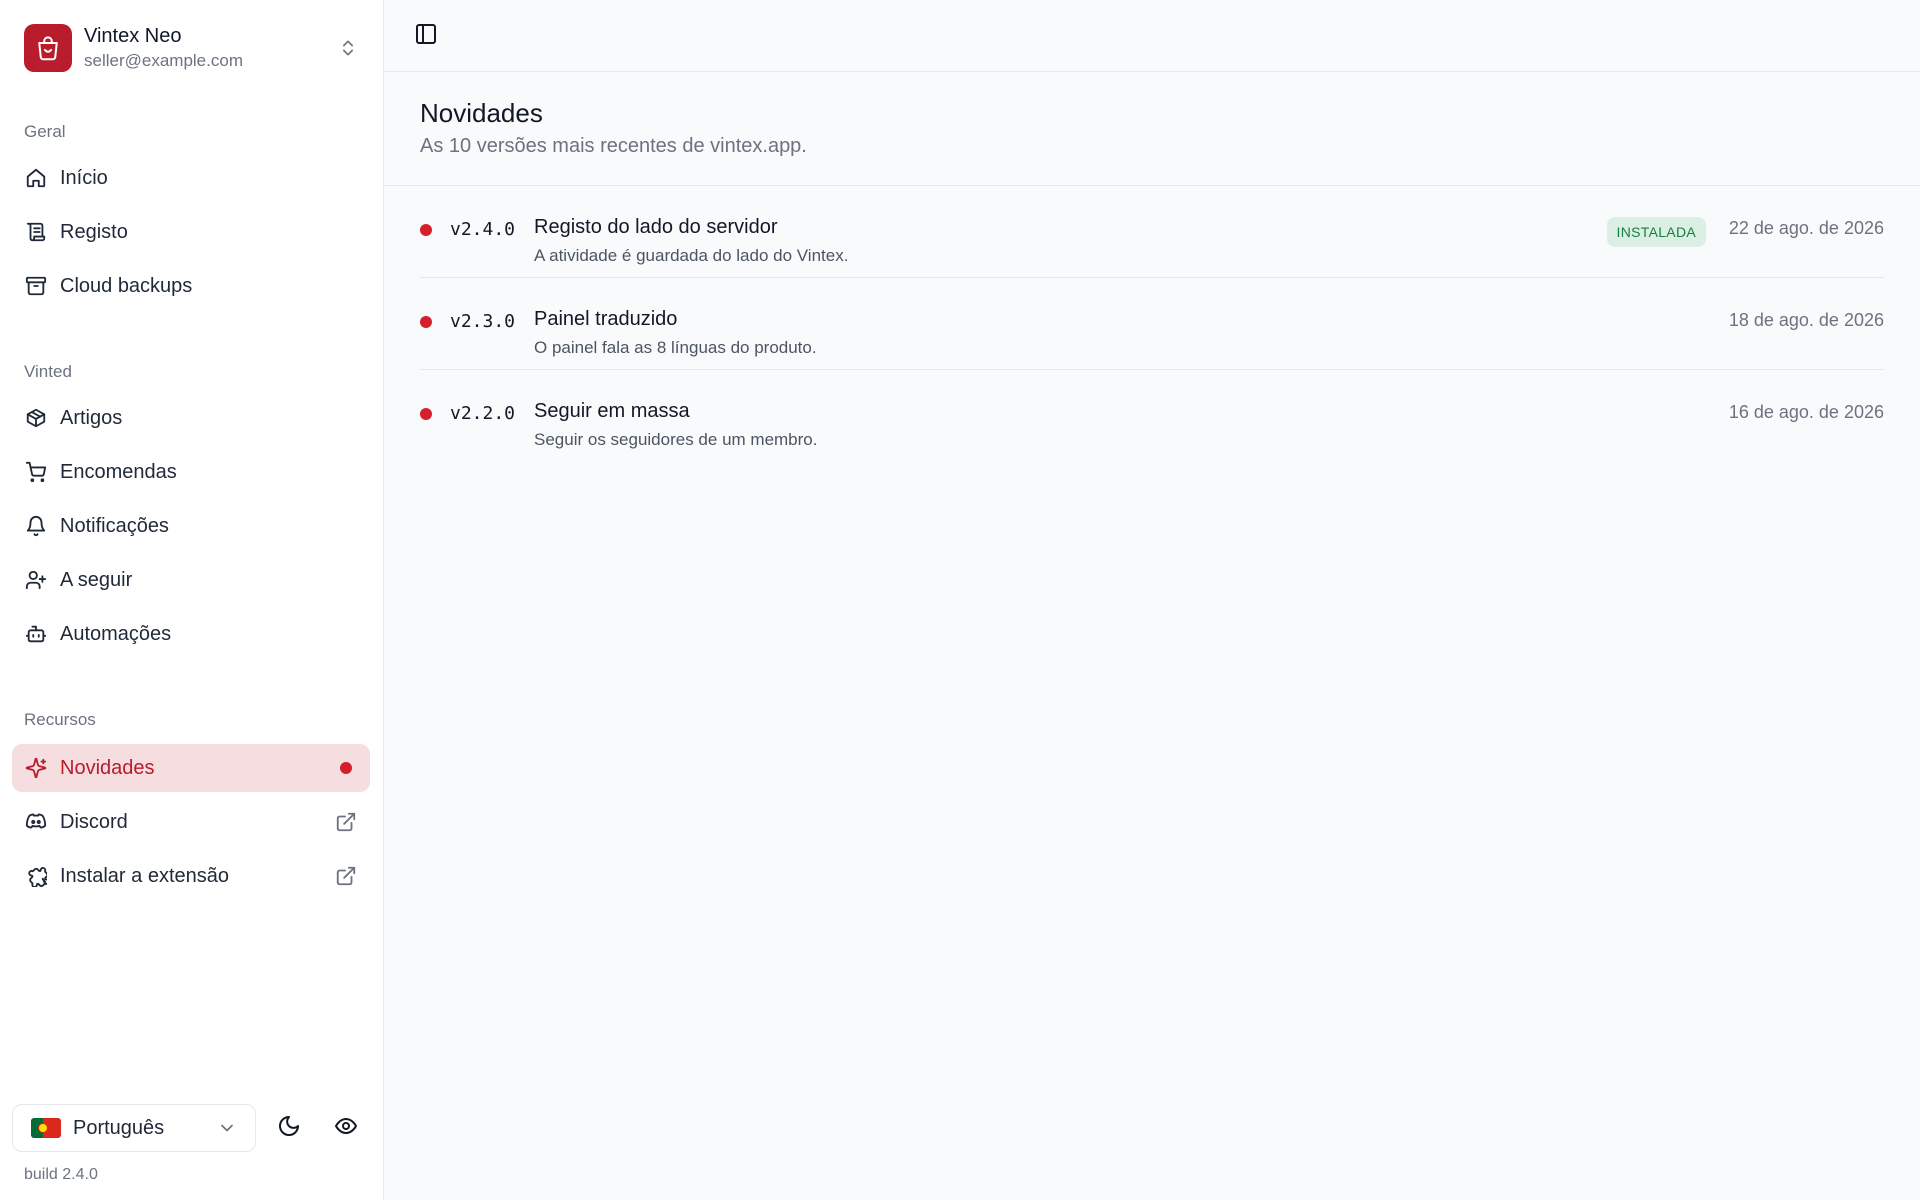 The height and width of the screenshot is (1200, 1920). I want to click on release-description: Seguir os seguidores de um membro., so click(676, 439).